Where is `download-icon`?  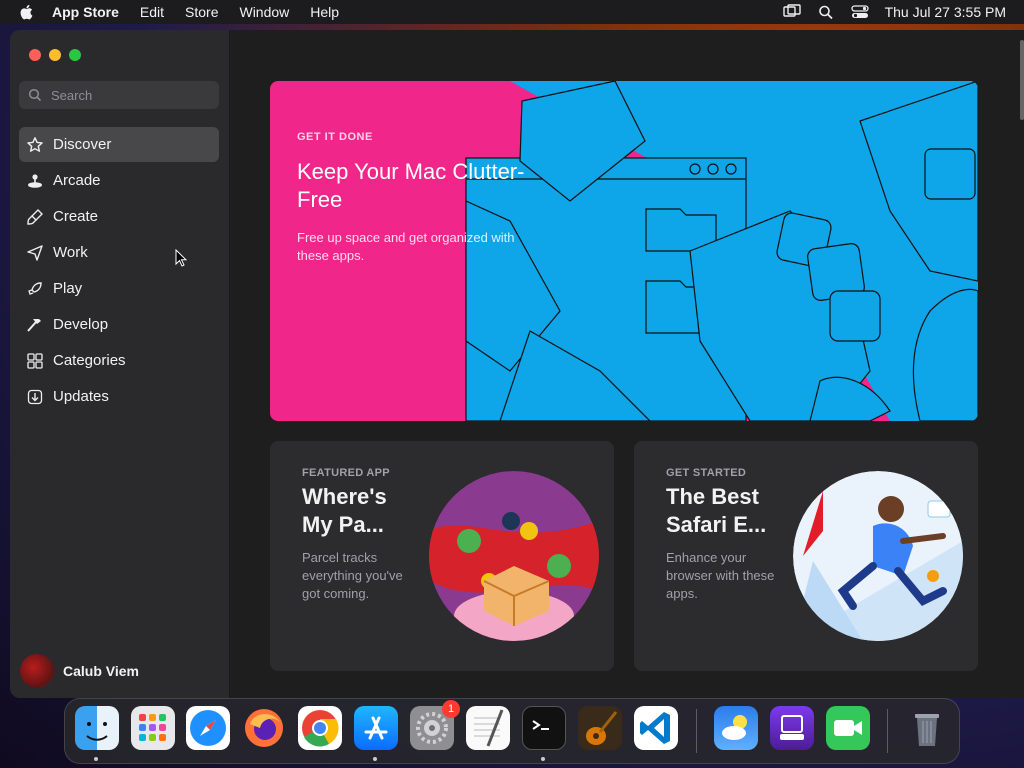
download-icon is located at coordinates (35, 396).